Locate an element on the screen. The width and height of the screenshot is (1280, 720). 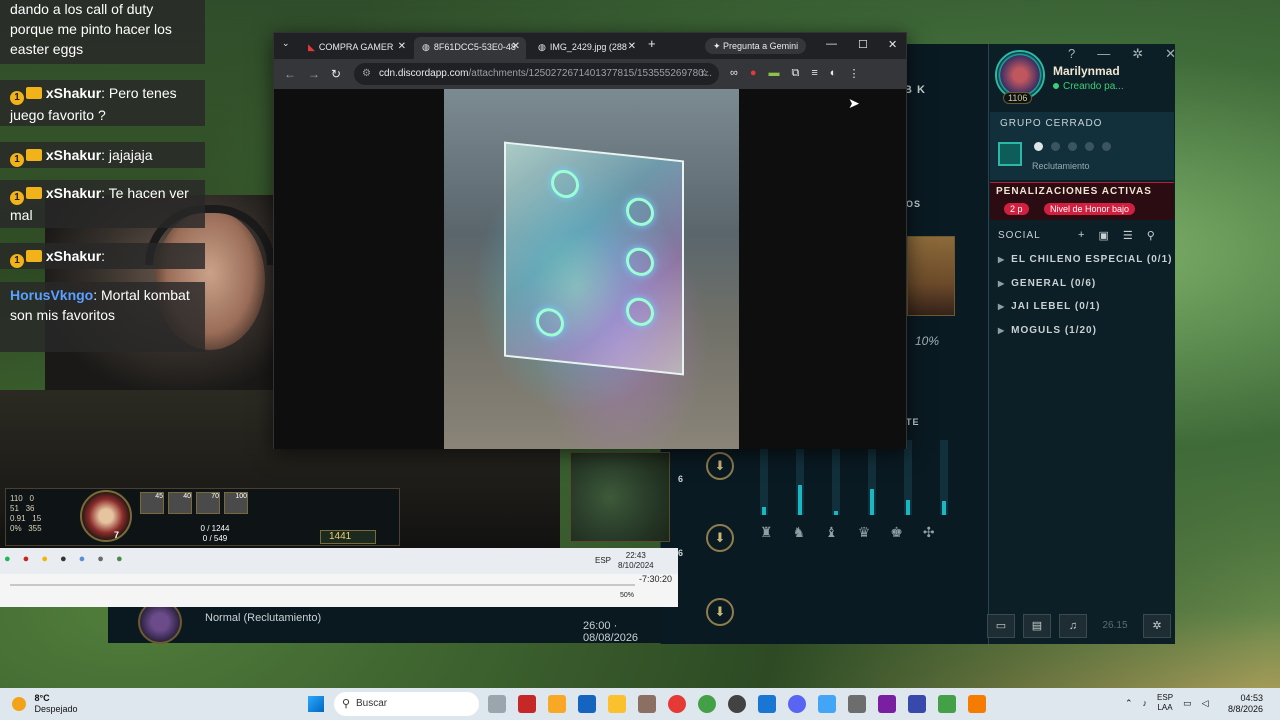
bookmark-star-icon: ☆ is located at coordinates (704, 74).